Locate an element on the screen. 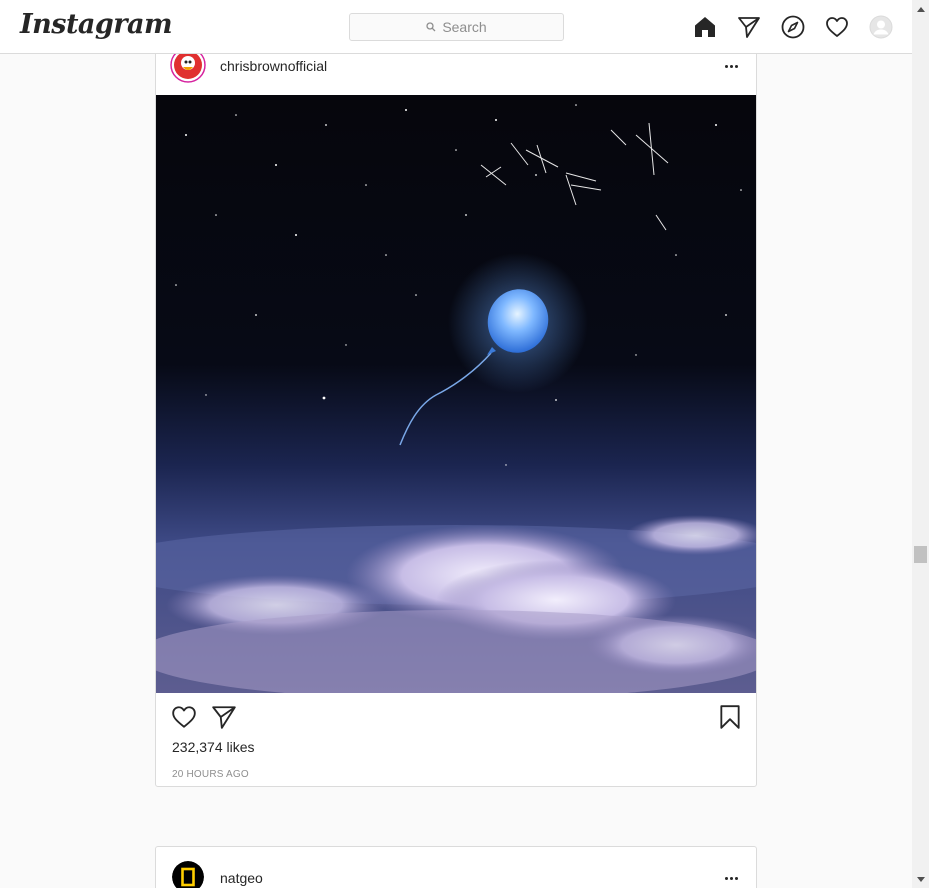 This screenshot has height=888, width=929. scrollbar-thumb is located at coordinates (920, 554).